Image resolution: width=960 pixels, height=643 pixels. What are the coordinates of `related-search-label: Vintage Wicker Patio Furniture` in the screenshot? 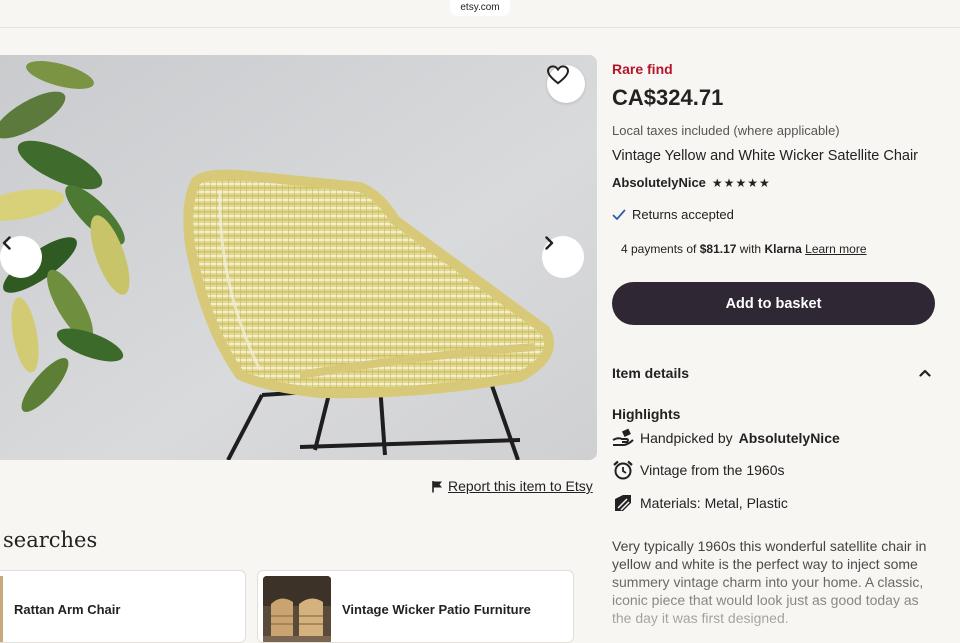 It's located at (436, 609).